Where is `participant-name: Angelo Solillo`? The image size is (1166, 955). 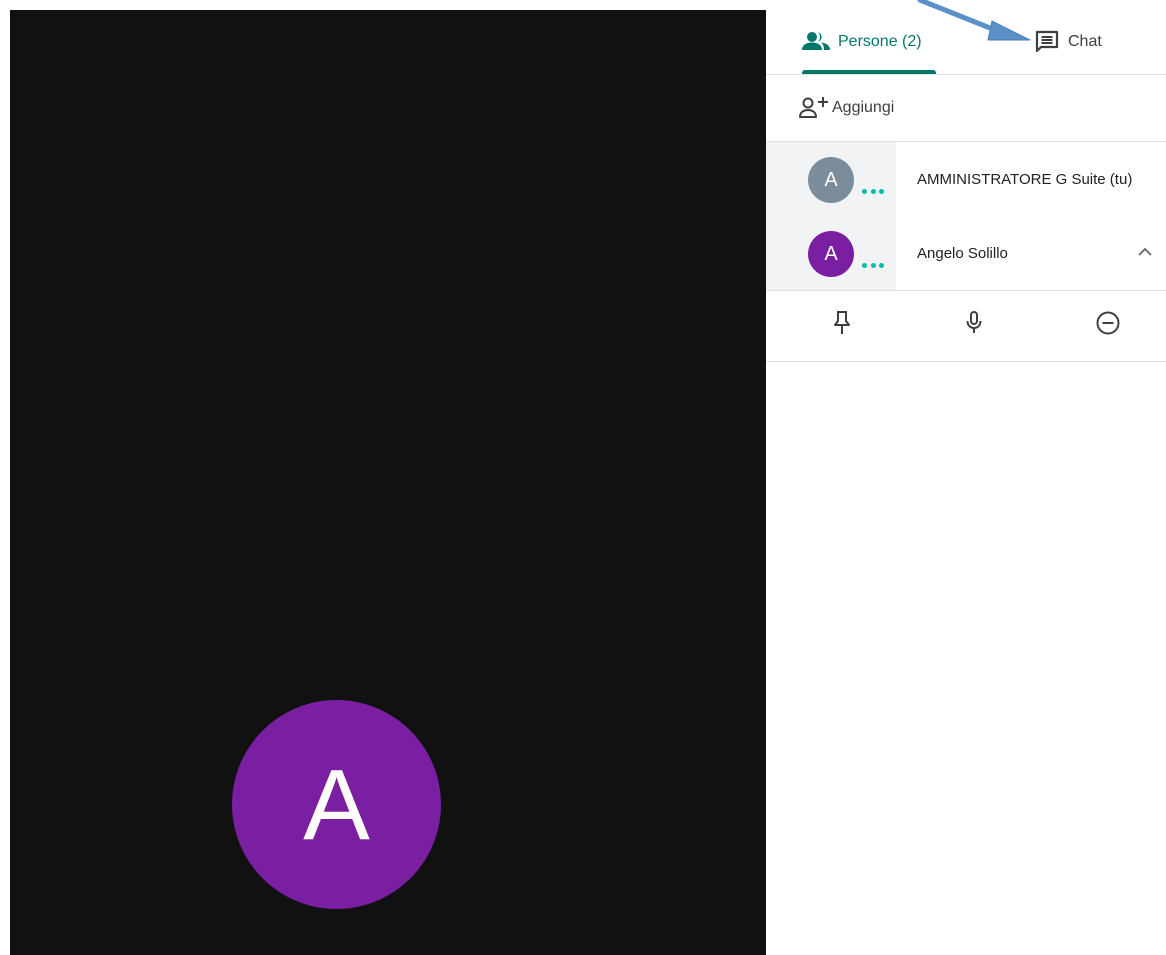 participant-name: Angelo Solillo is located at coordinates (962, 253).